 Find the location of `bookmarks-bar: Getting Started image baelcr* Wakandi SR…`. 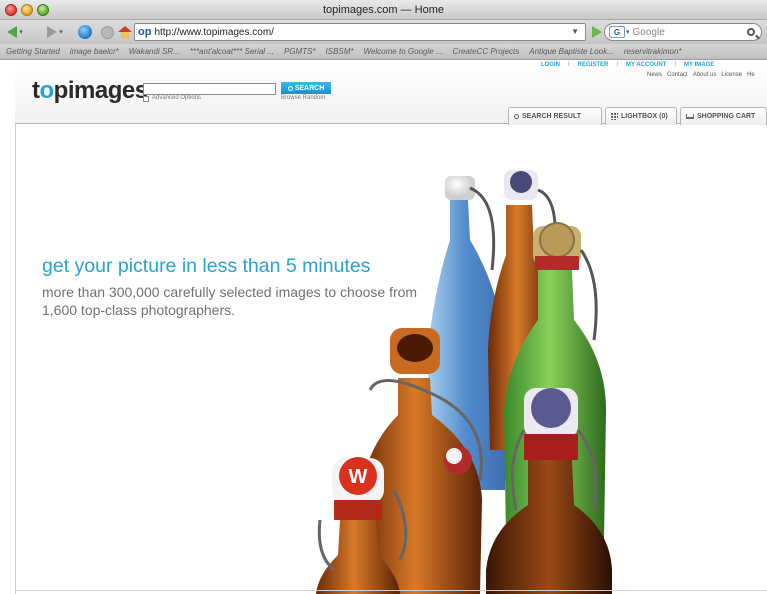

bookmarks-bar: Getting Started image baelcr* Wakandi SR… is located at coordinates (383, 52).